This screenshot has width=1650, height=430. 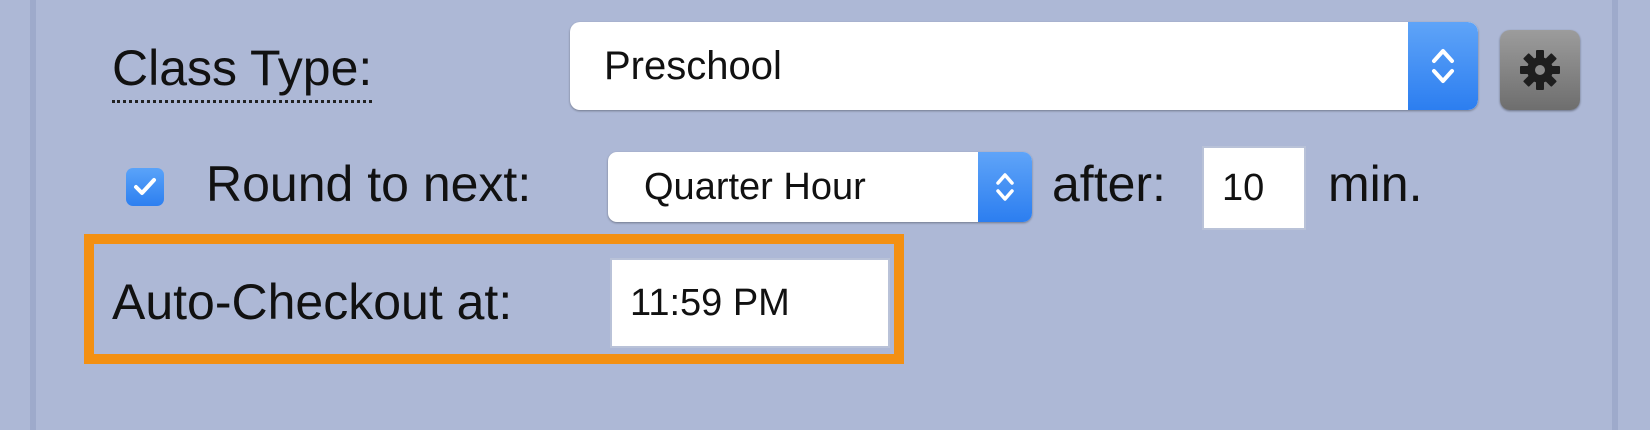 I want to click on after-minutes-input: 10, so click(x=1254, y=188).